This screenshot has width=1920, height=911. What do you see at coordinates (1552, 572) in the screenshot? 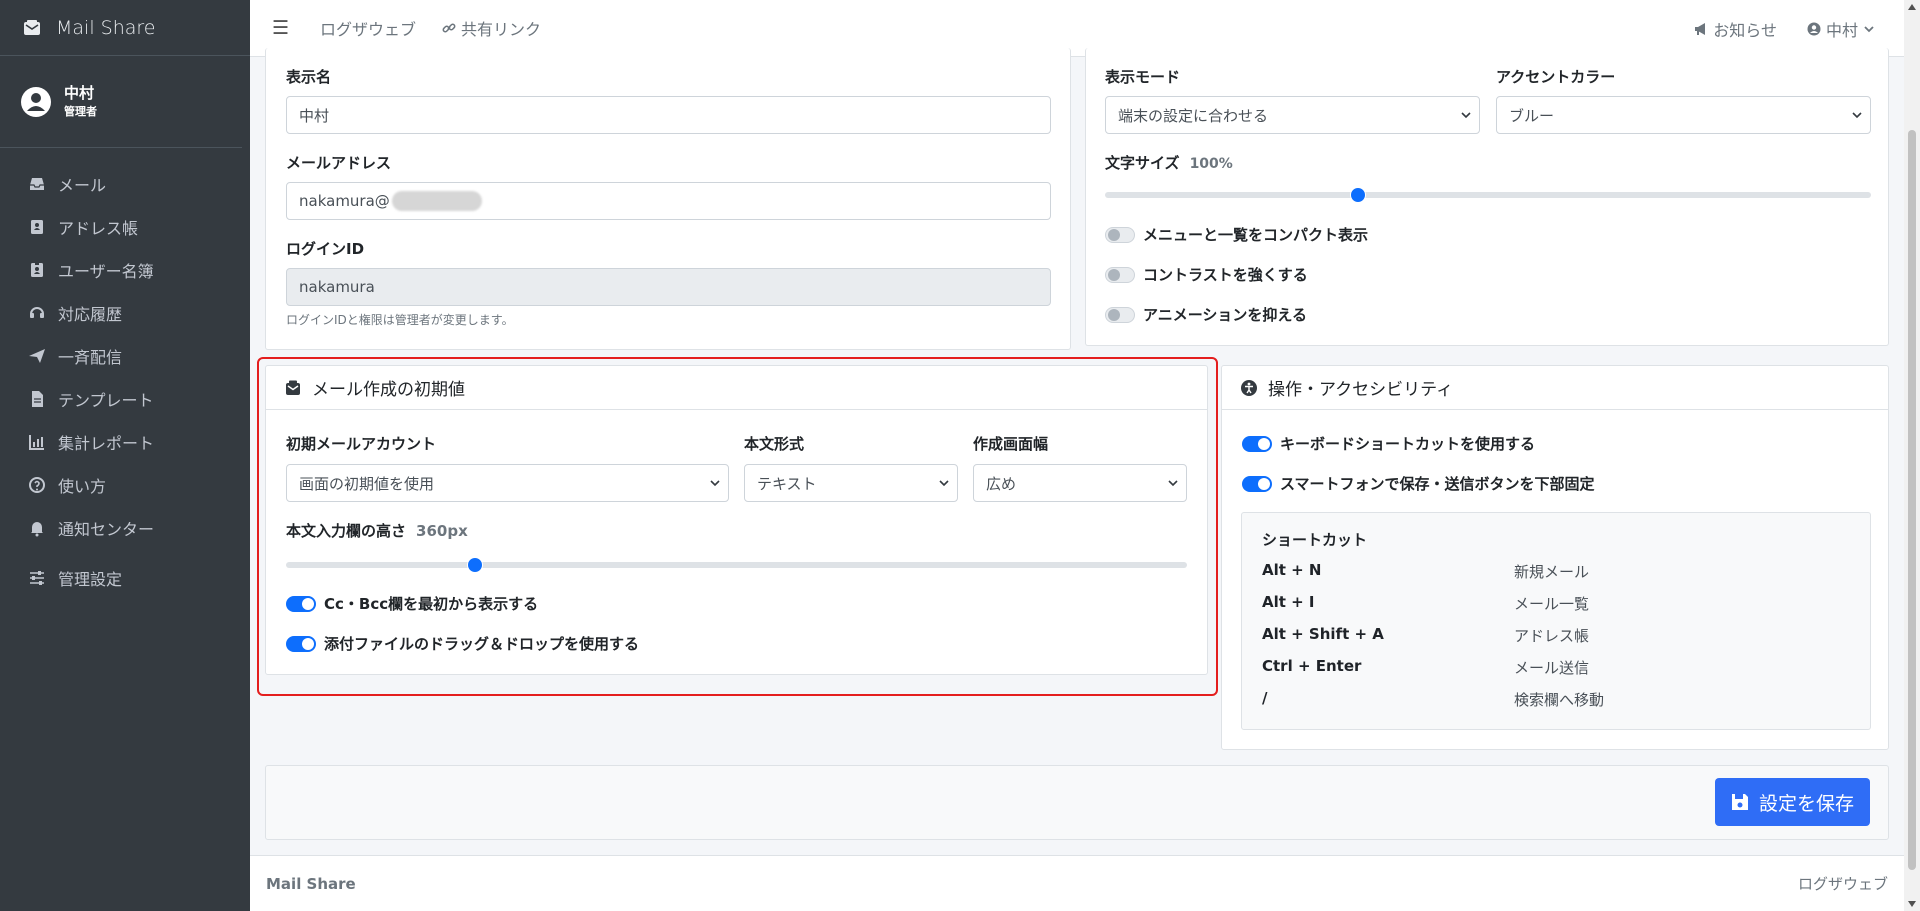
I see `shortcut-desc: 新規メール` at bounding box center [1552, 572].